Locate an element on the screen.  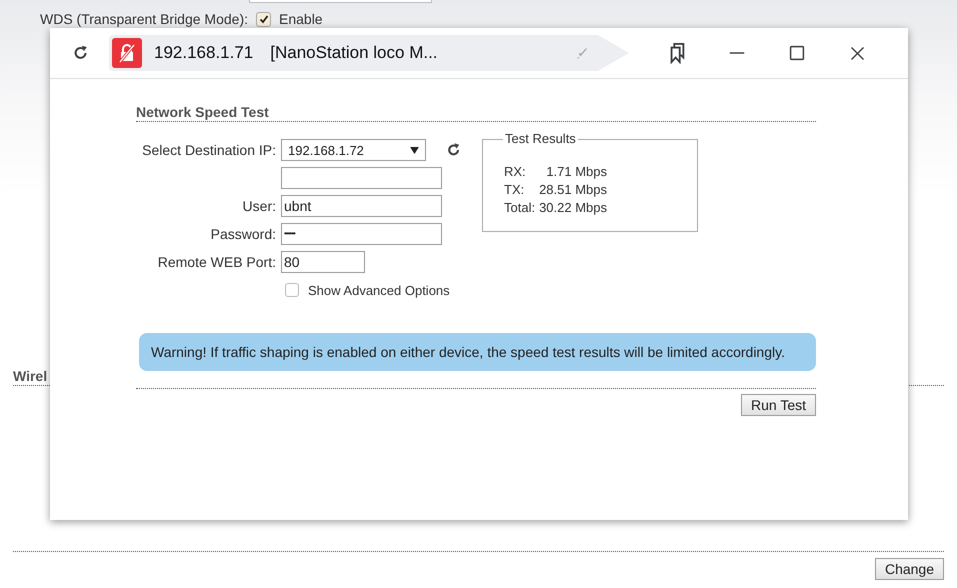
url-text: 192.168.1.71 is located at coordinates (204, 53).